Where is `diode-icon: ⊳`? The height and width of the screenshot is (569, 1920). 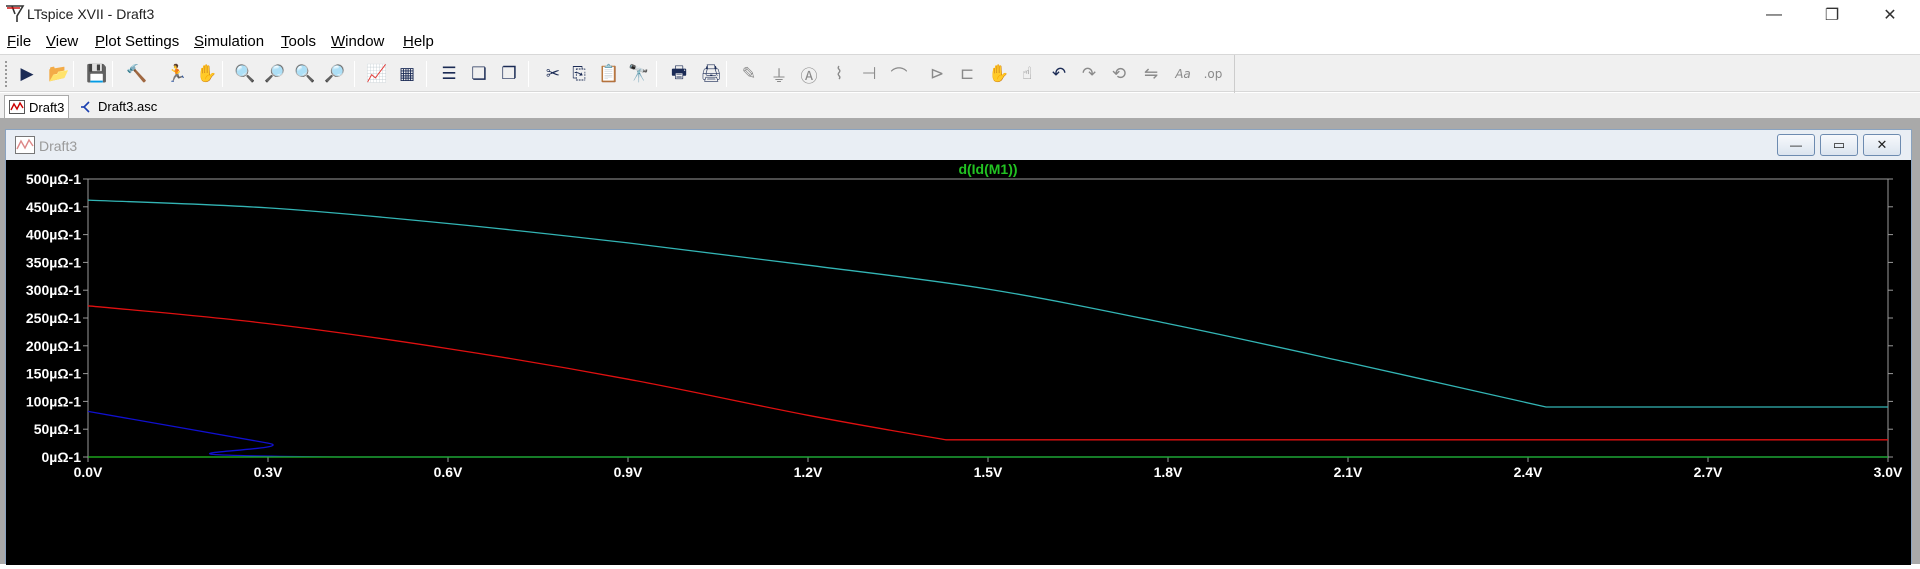
diode-icon: ⊳ is located at coordinates (937, 74).